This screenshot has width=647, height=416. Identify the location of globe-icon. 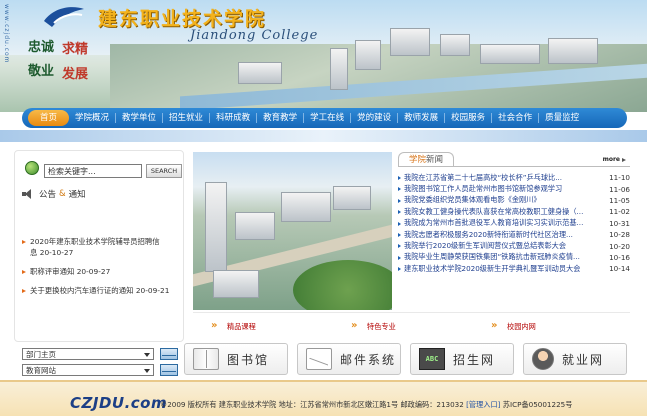
(32, 168).